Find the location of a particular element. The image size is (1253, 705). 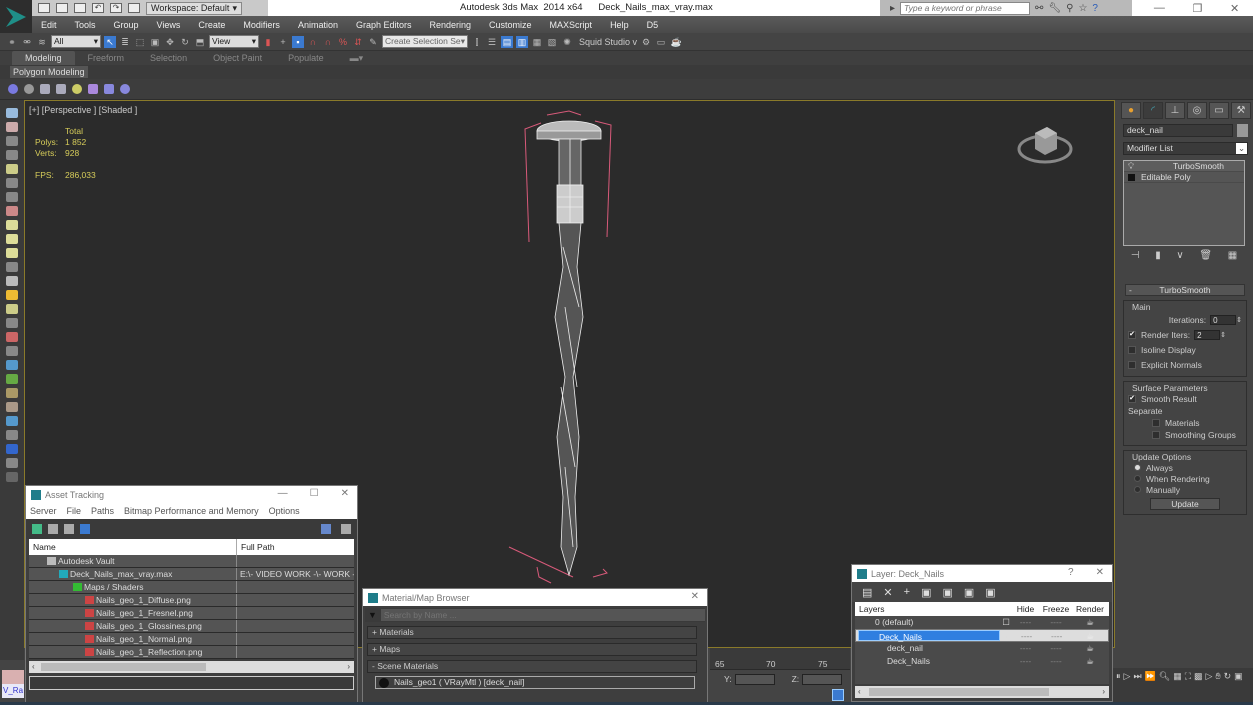

sun-light-icon is located at coordinates (12, 295).